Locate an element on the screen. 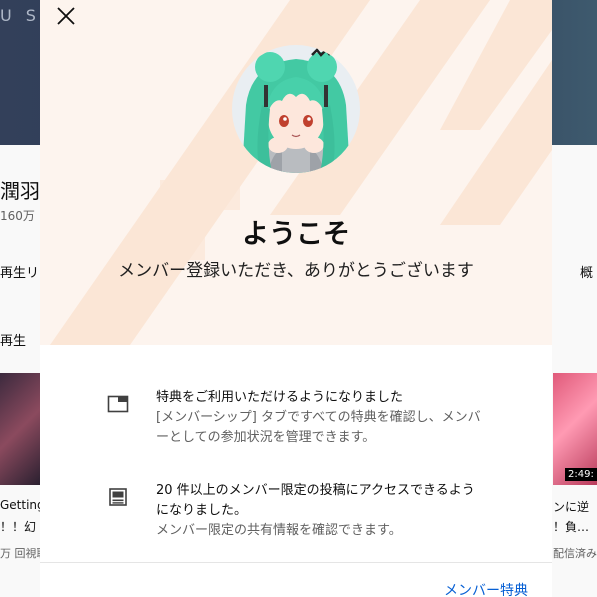 Image resolution: width=597 pixels, height=597 pixels. play-all-label: 再生 is located at coordinates (13, 339).